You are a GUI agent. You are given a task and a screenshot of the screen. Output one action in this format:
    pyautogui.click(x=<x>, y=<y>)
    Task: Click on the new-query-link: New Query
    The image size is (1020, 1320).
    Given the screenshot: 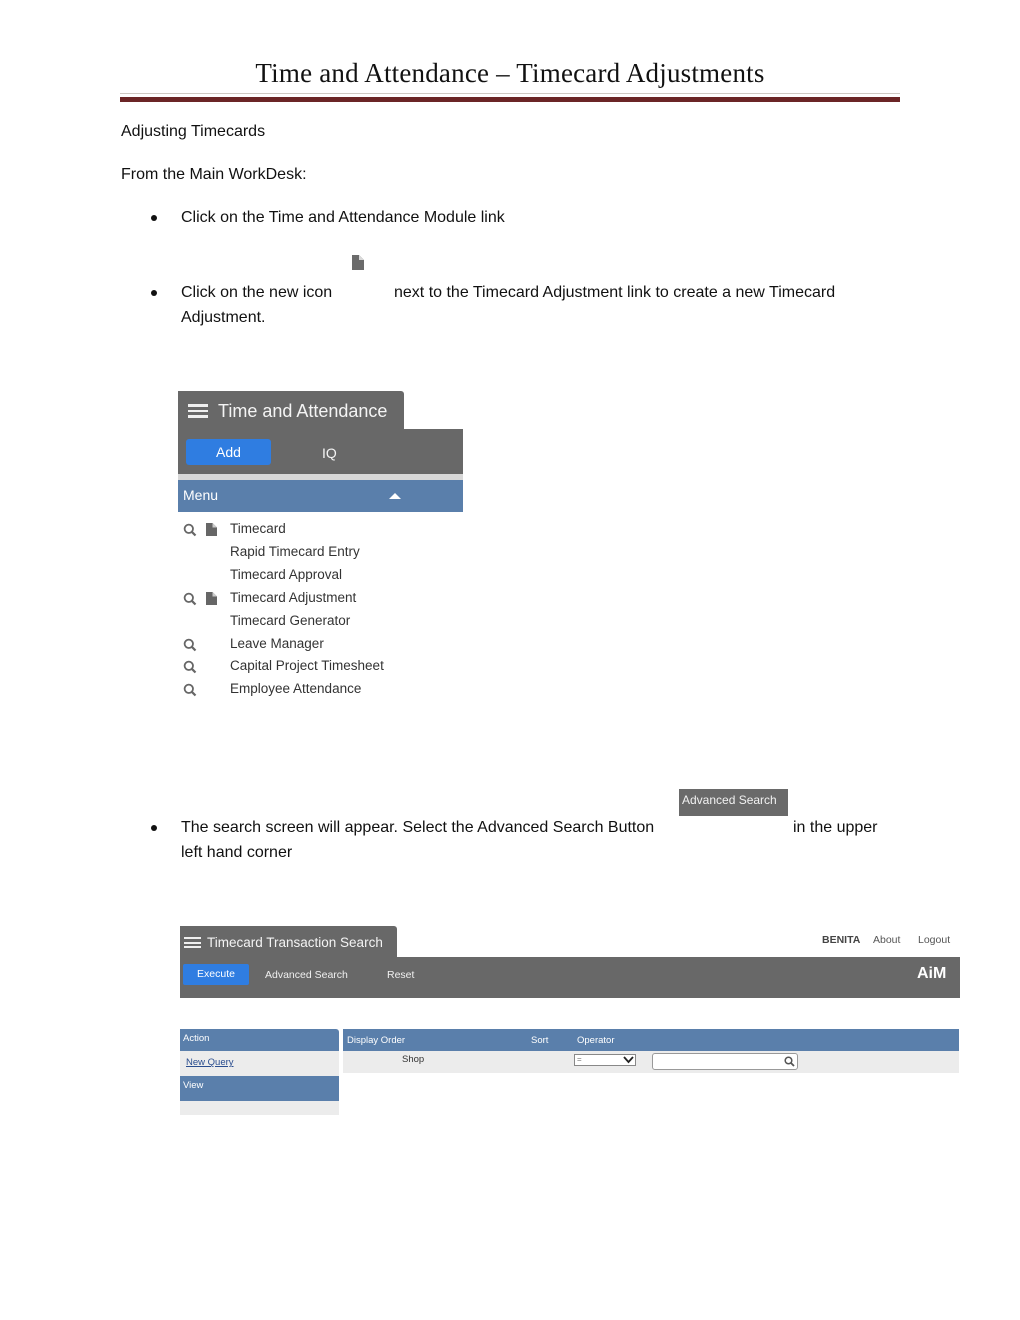 What is the action you would take?
    pyautogui.click(x=210, y=1062)
    